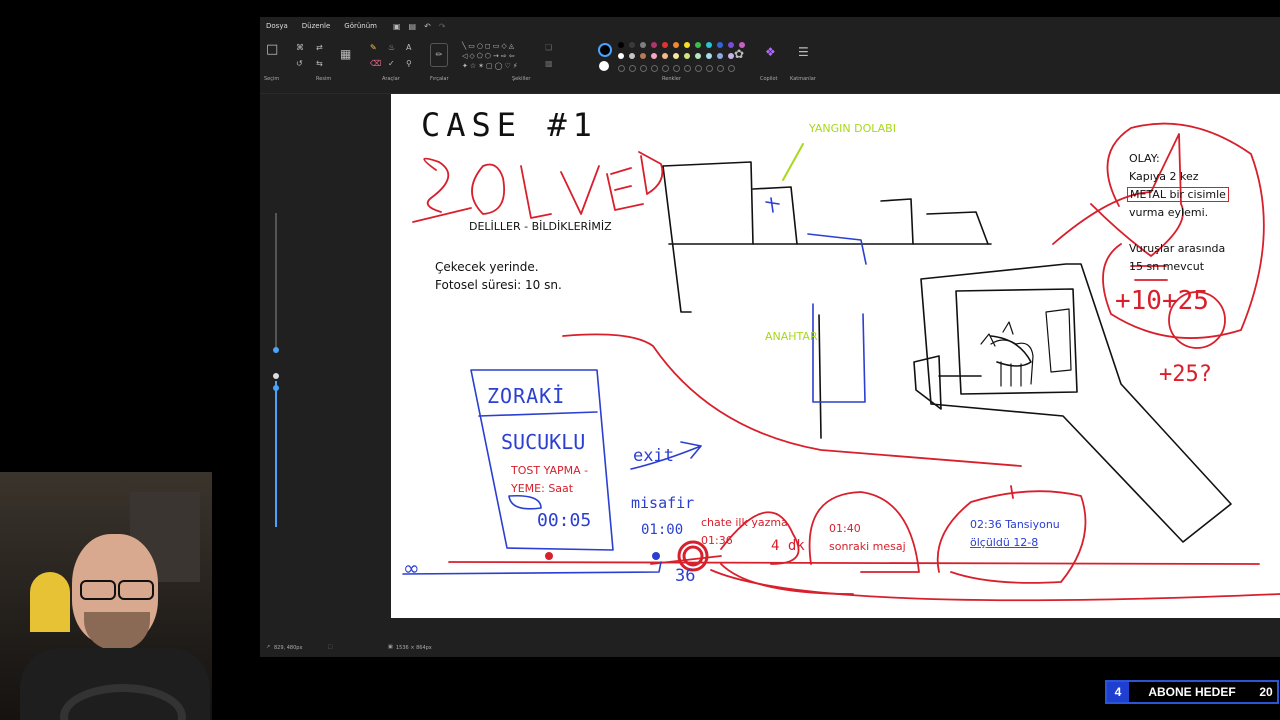 Image resolution: width=1280 pixels, height=720 pixels. Describe the element at coordinates (1192, 692) in the screenshot. I see `subscriber-goal-label: ABONE HEDEF` at that location.